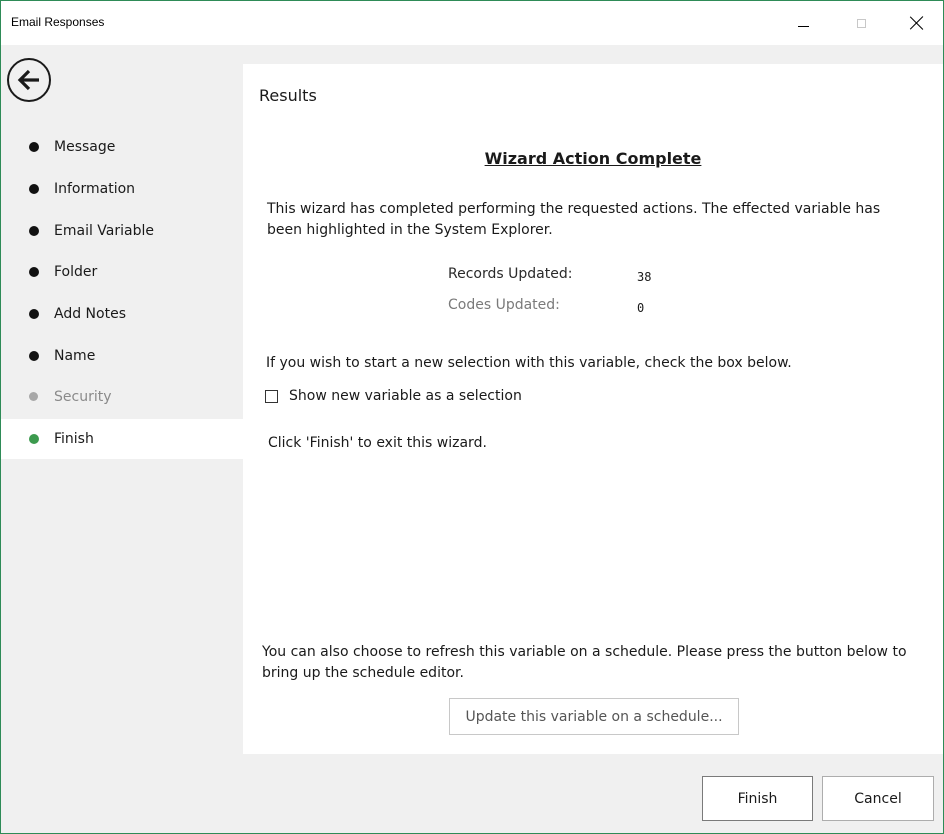  I want to click on arrow-left-icon, so click(28, 80).